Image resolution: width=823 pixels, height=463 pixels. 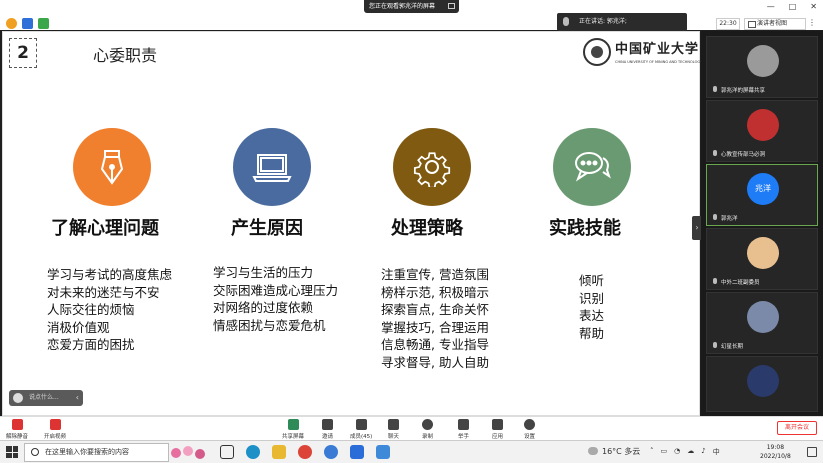 I want to click on maximize-button: □, so click(x=793, y=6).